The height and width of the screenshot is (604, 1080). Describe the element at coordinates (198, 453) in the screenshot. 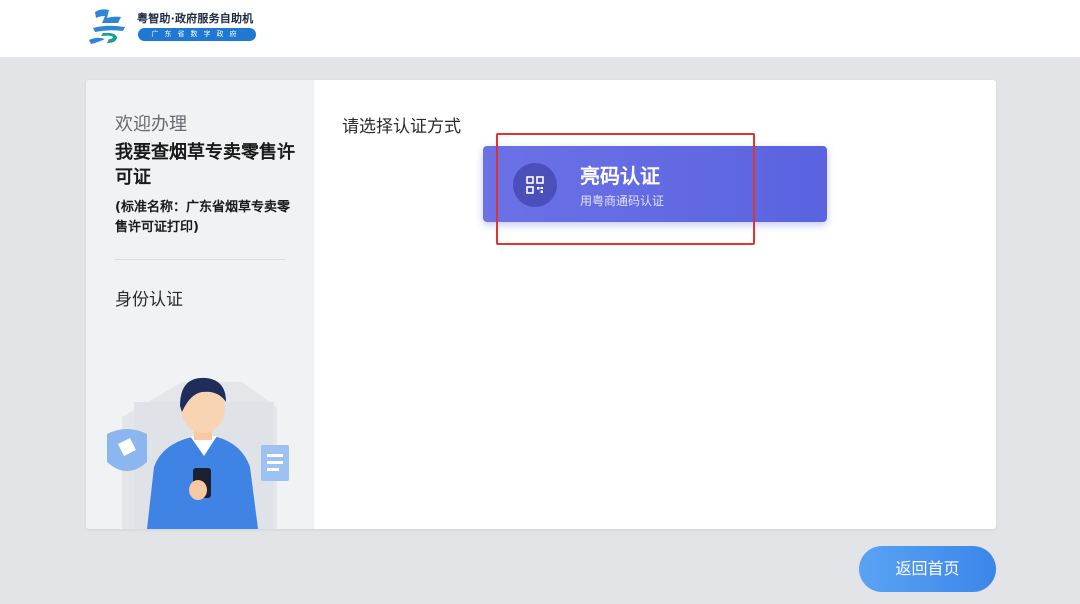

I see `person-with-phone-illustration` at that location.